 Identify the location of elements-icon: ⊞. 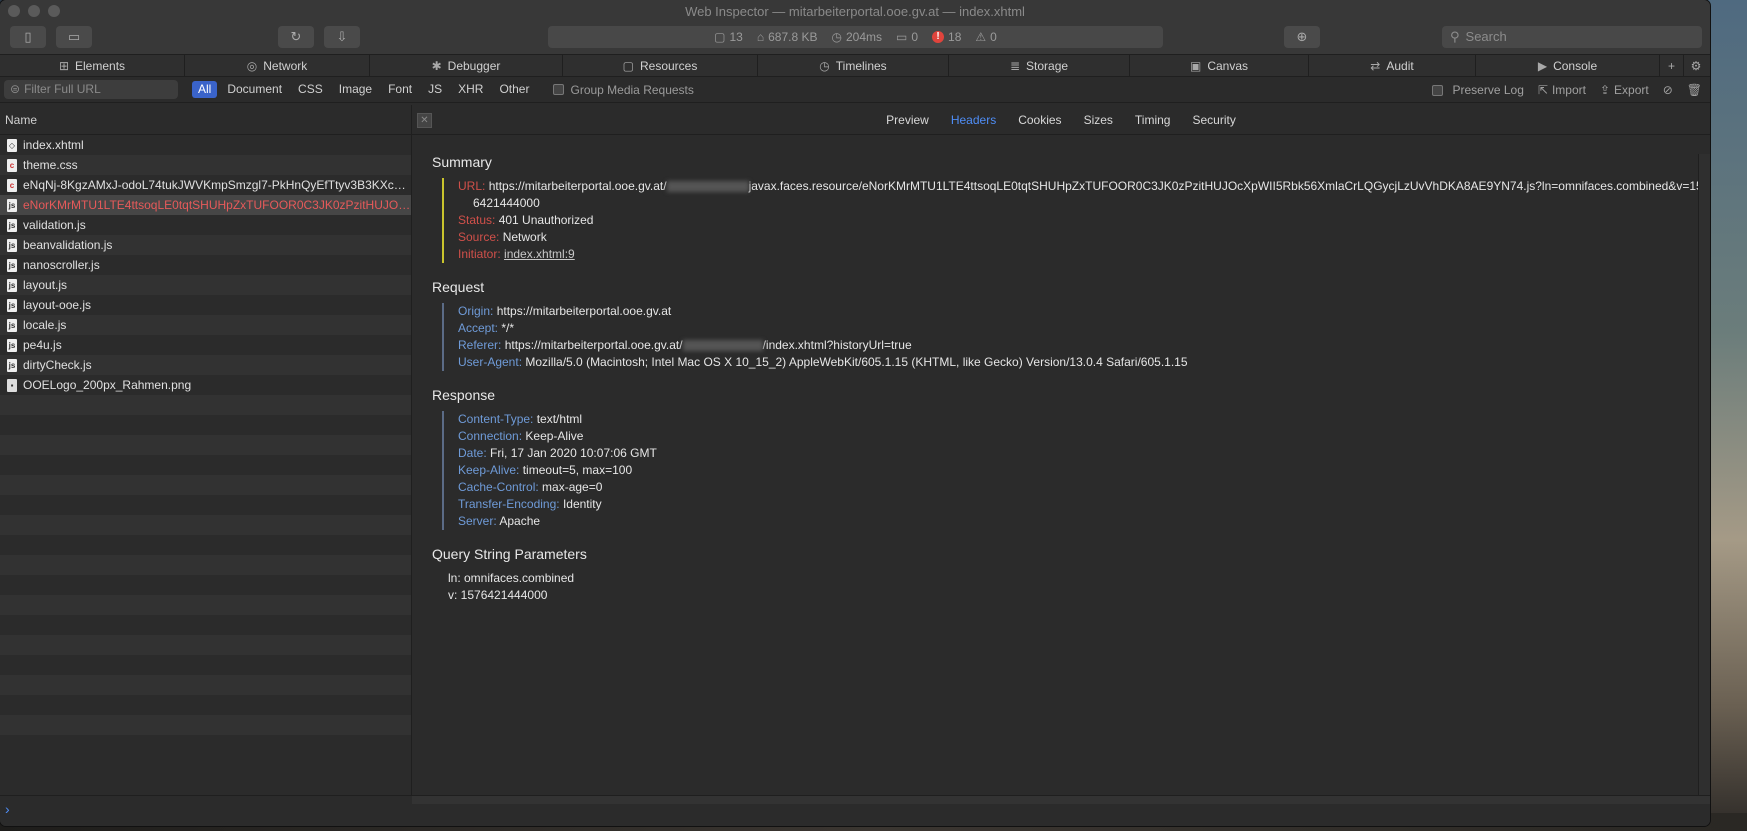
(64, 65).